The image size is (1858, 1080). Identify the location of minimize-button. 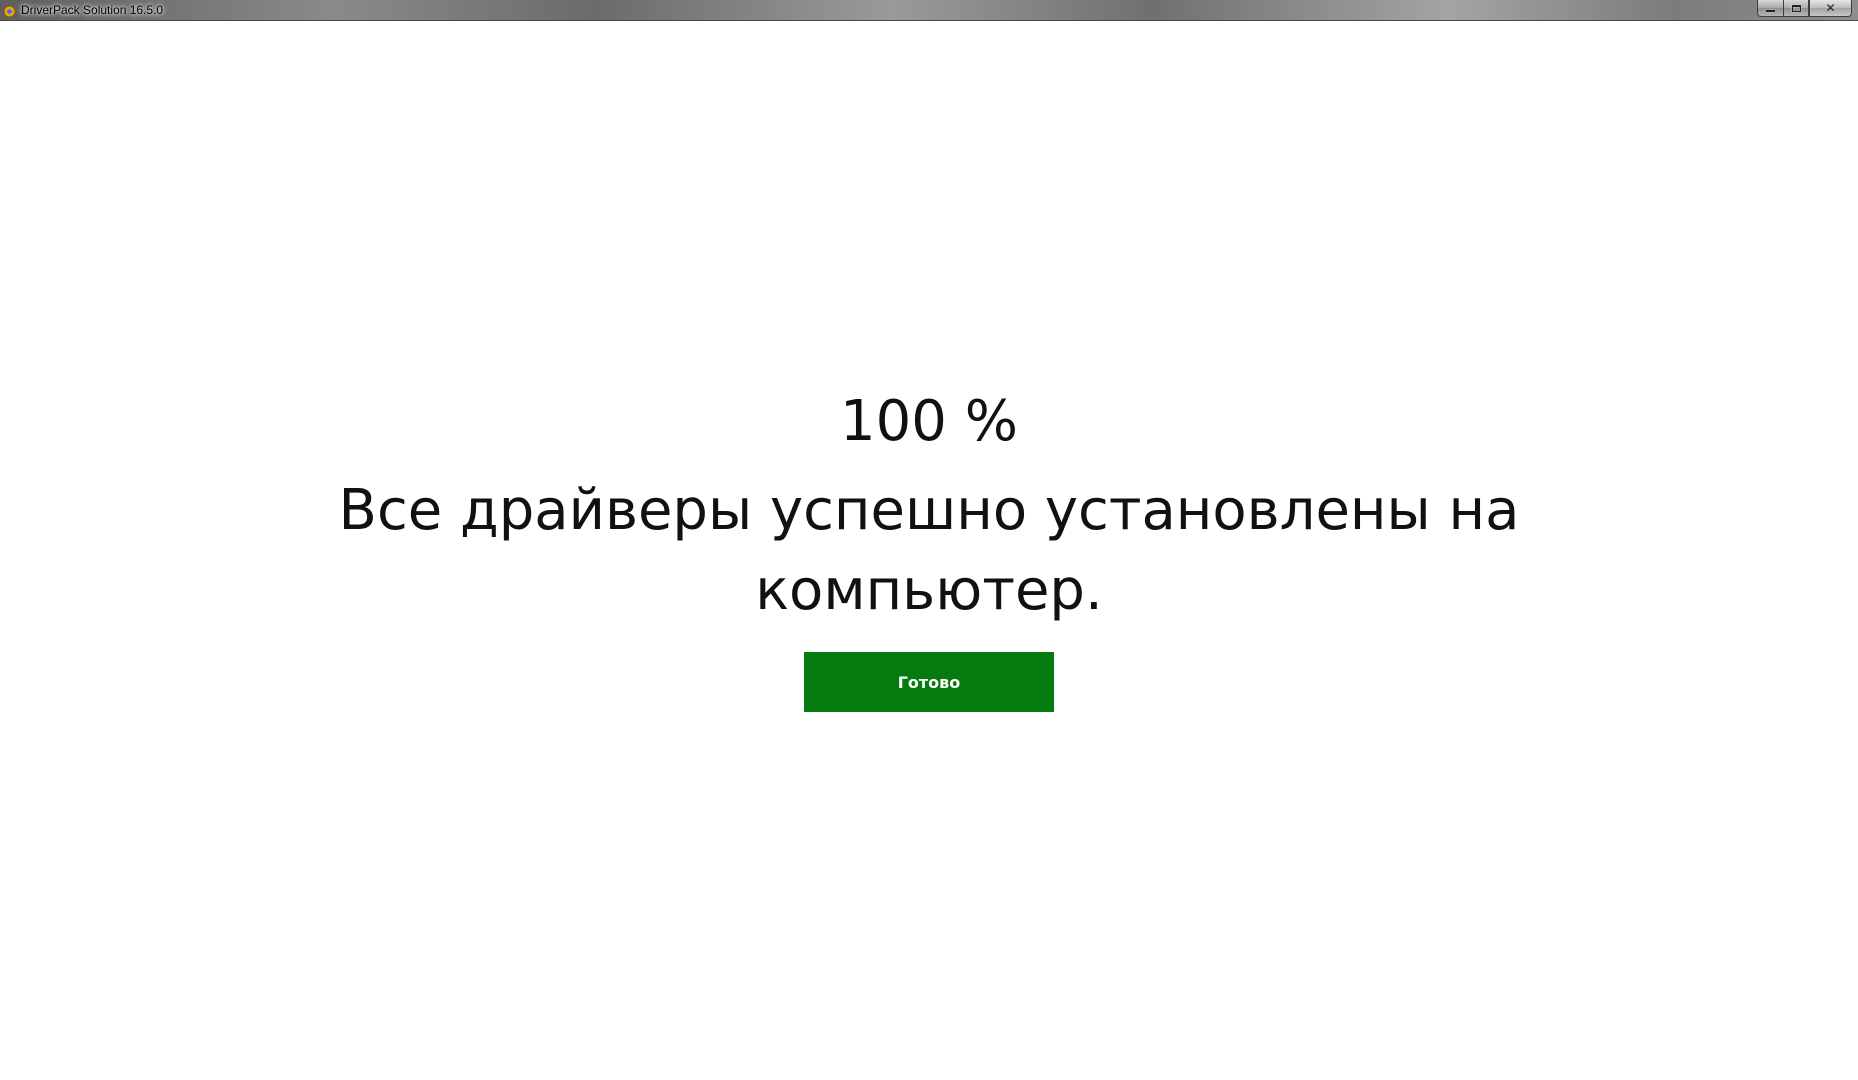
(1770, 8).